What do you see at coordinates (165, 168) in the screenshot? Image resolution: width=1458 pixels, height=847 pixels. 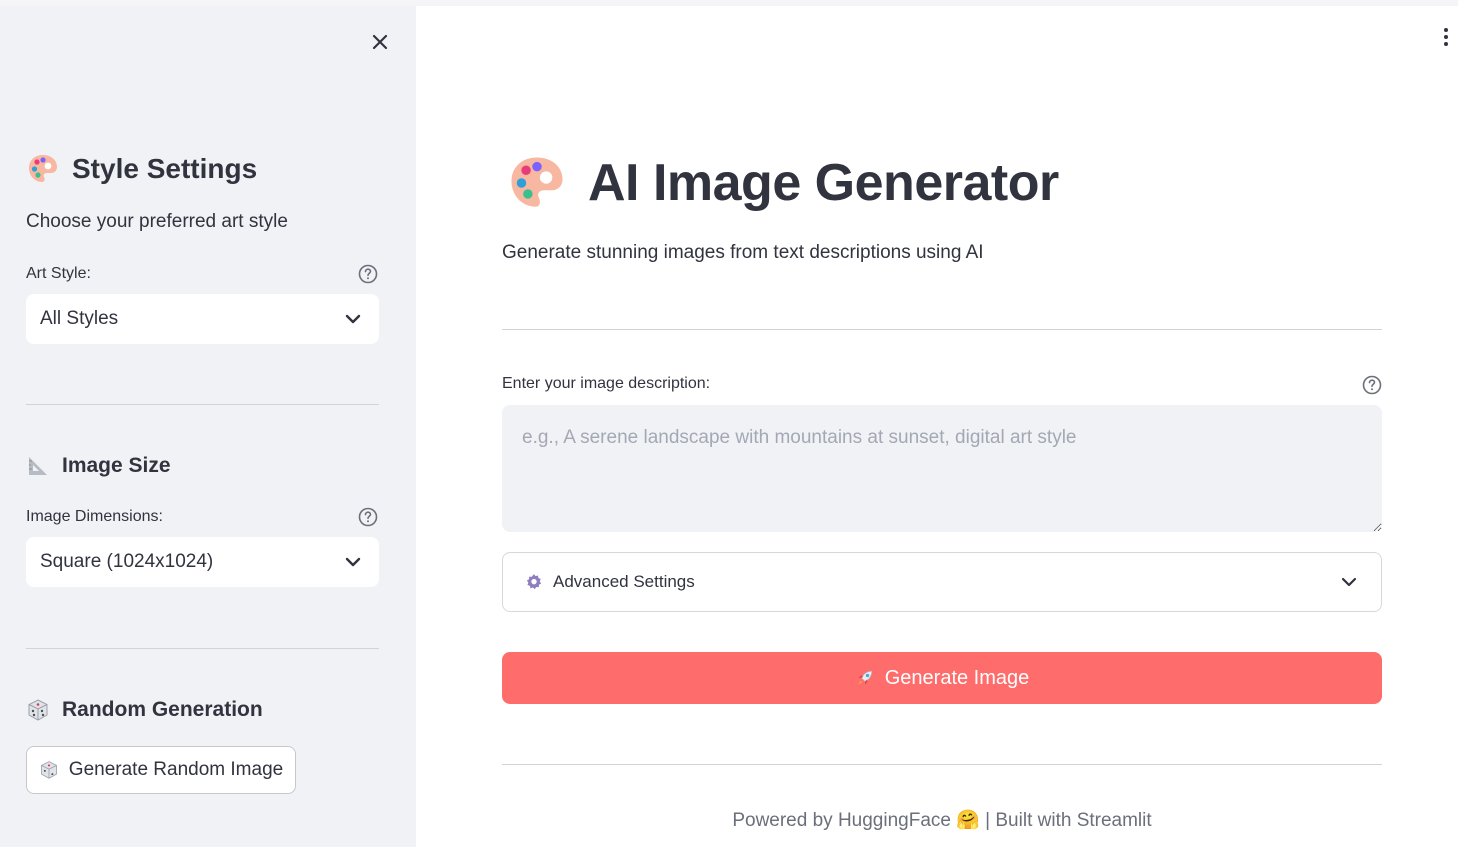 I see `style-settings-title: Style Settings` at bounding box center [165, 168].